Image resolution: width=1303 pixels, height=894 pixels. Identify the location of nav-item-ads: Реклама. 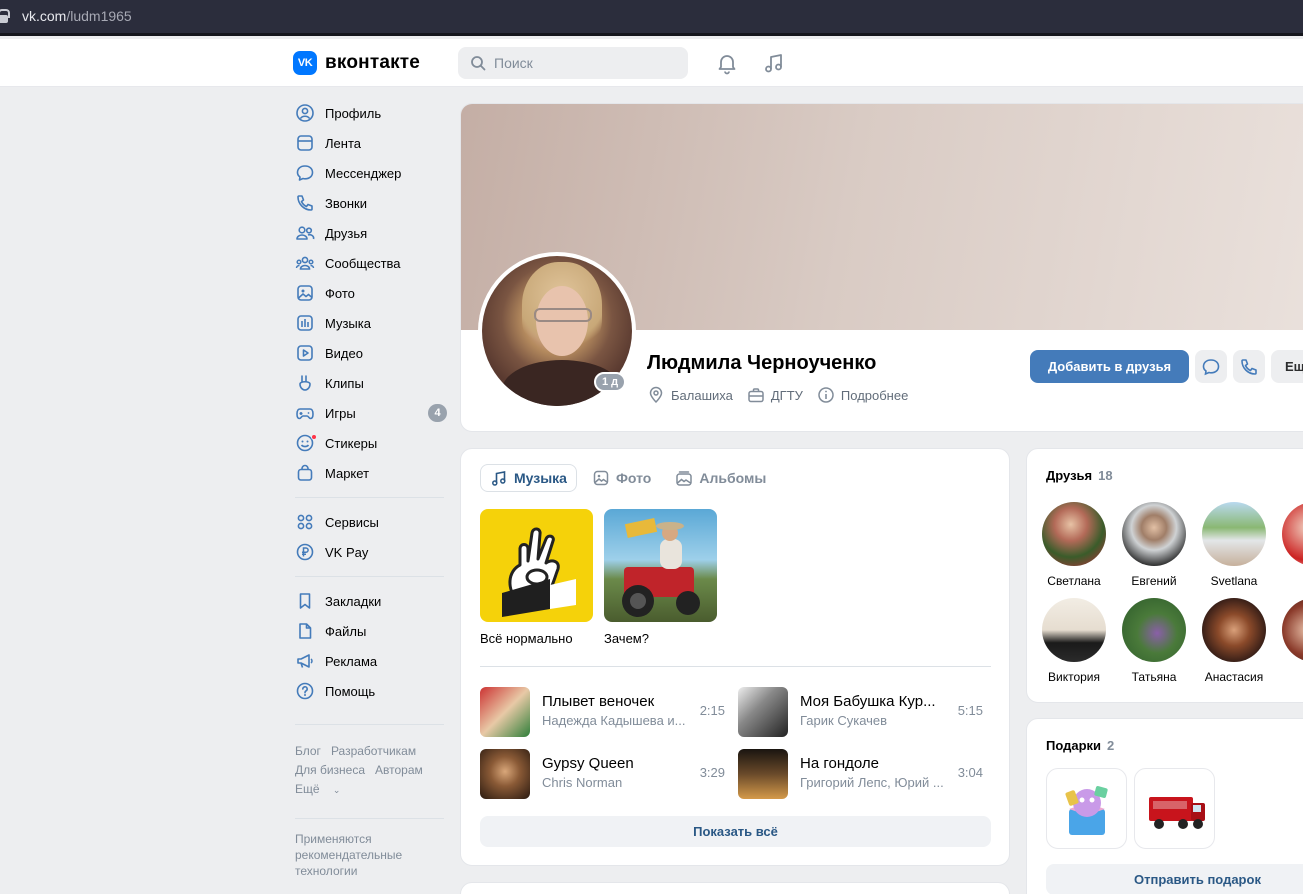
(370, 661).